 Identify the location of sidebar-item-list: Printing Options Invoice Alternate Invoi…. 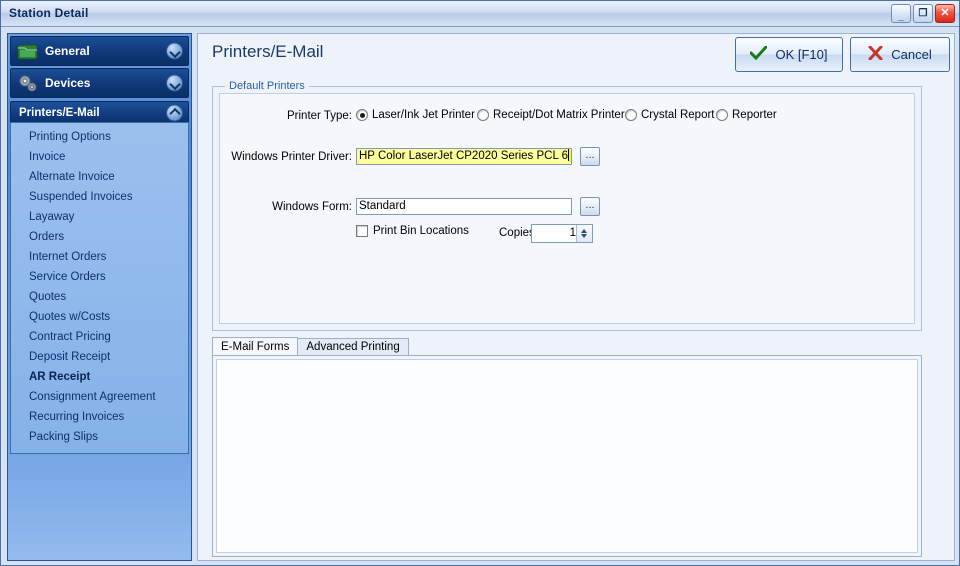
(99, 288).